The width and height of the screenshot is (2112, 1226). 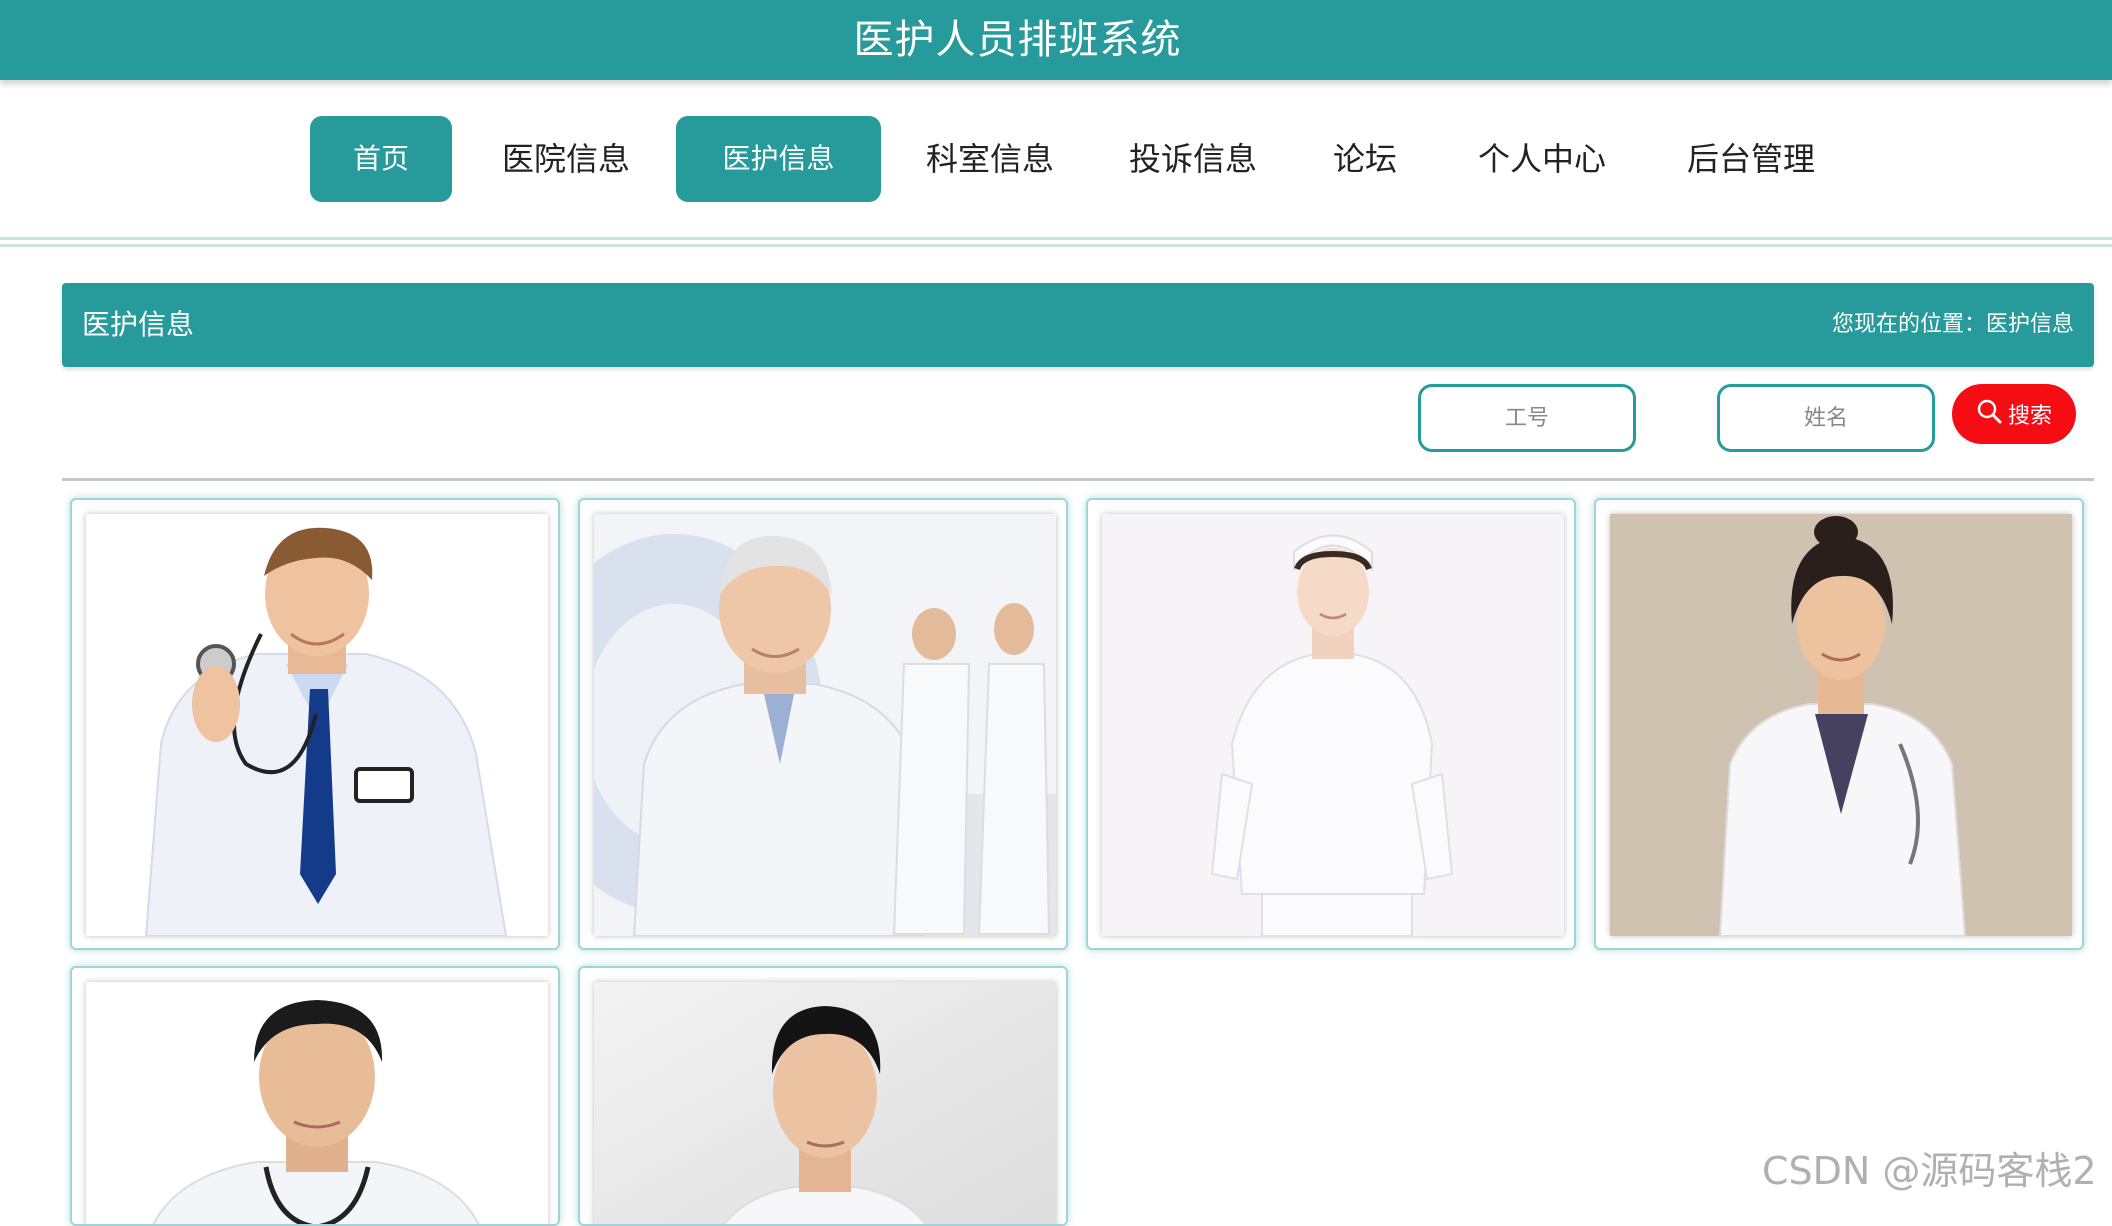 I want to click on senior-doctor-hospital-photo, so click(x=825, y=725).